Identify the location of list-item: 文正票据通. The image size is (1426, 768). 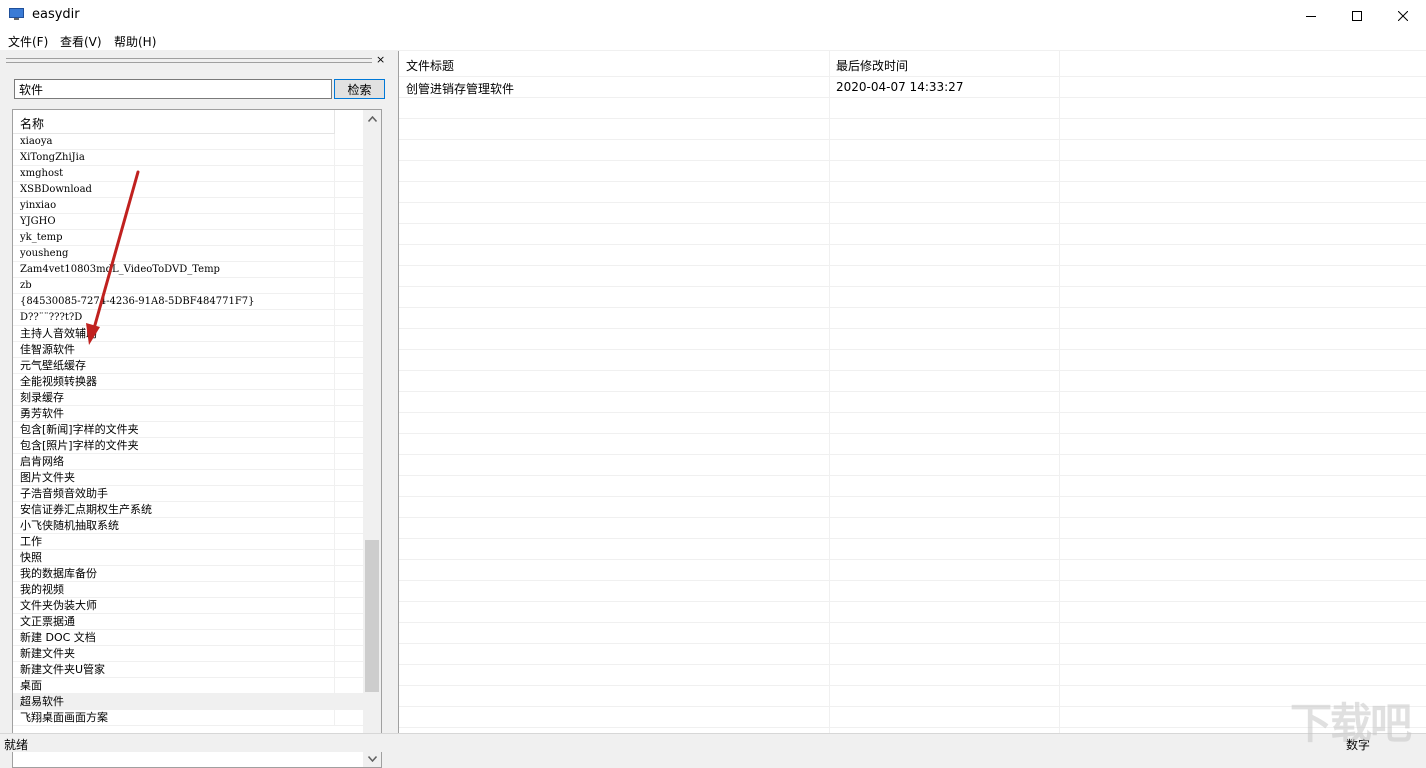
(188, 622).